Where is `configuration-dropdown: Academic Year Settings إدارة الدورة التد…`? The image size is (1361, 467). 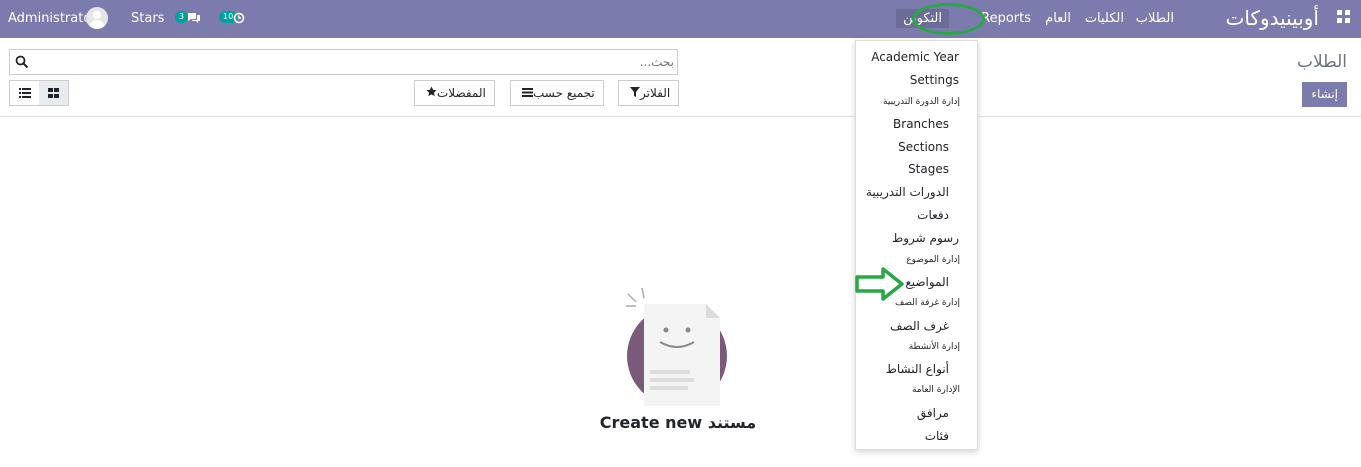 configuration-dropdown: Academic Year Settings إدارة الدورة التد… is located at coordinates (916, 245).